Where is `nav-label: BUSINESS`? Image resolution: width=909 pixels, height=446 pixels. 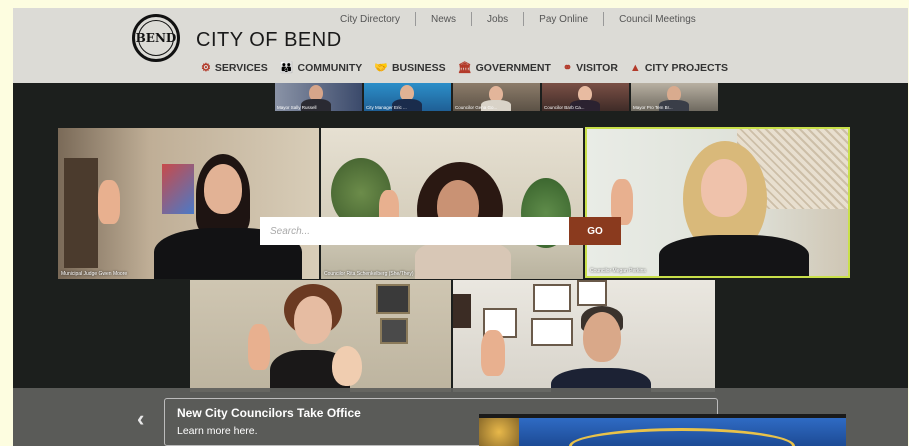
nav-label: BUSINESS is located at coordinates (418, 67).